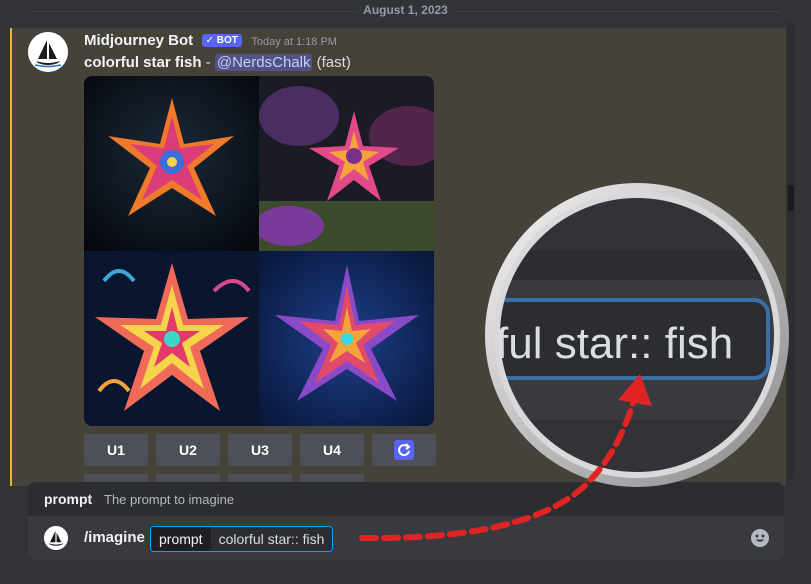 Image resolution: width=811 pixels, height=584 pixels. I want to click on username: Midjourney Bot, so click(138, 40).